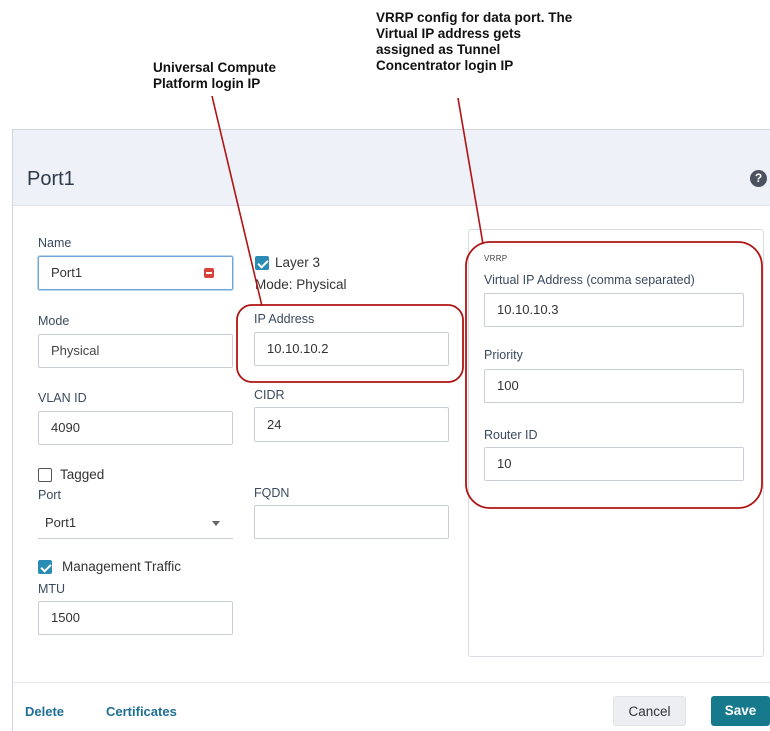  Describe the element at coordinates (135, 428) in the screenshot. I see `vlan-id-input: 4090` at that location.